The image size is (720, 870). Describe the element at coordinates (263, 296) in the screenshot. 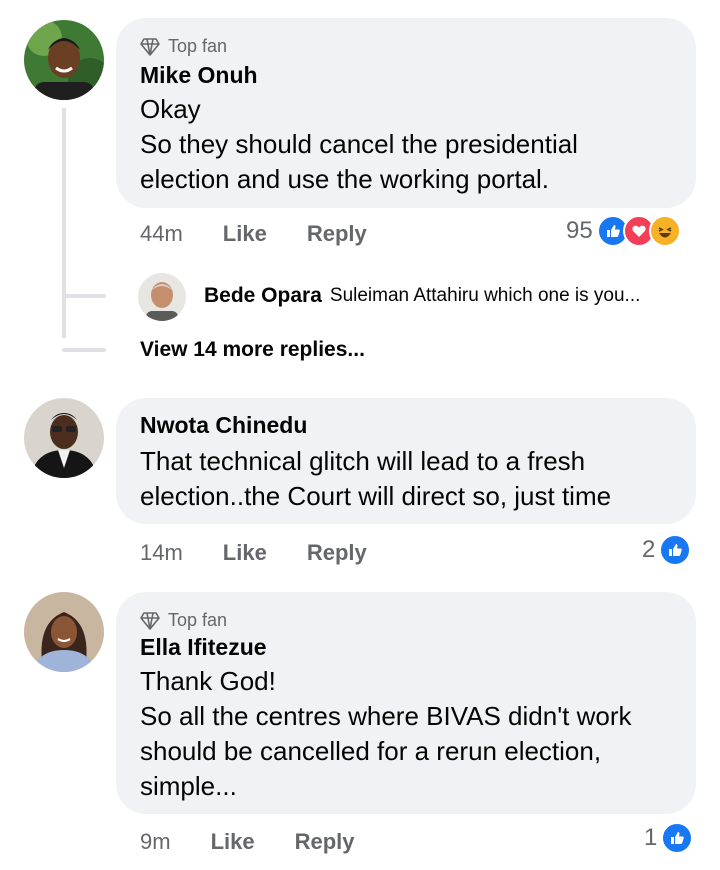

I see `reply-author: Bede Opara` at that location.